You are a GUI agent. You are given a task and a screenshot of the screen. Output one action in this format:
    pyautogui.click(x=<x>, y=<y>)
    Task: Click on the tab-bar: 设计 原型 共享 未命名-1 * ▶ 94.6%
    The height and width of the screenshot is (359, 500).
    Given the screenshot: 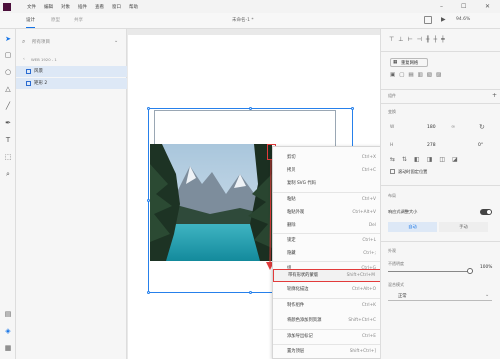 What is the action you would take?
    pyautogui.click(x=250, y=21)
    